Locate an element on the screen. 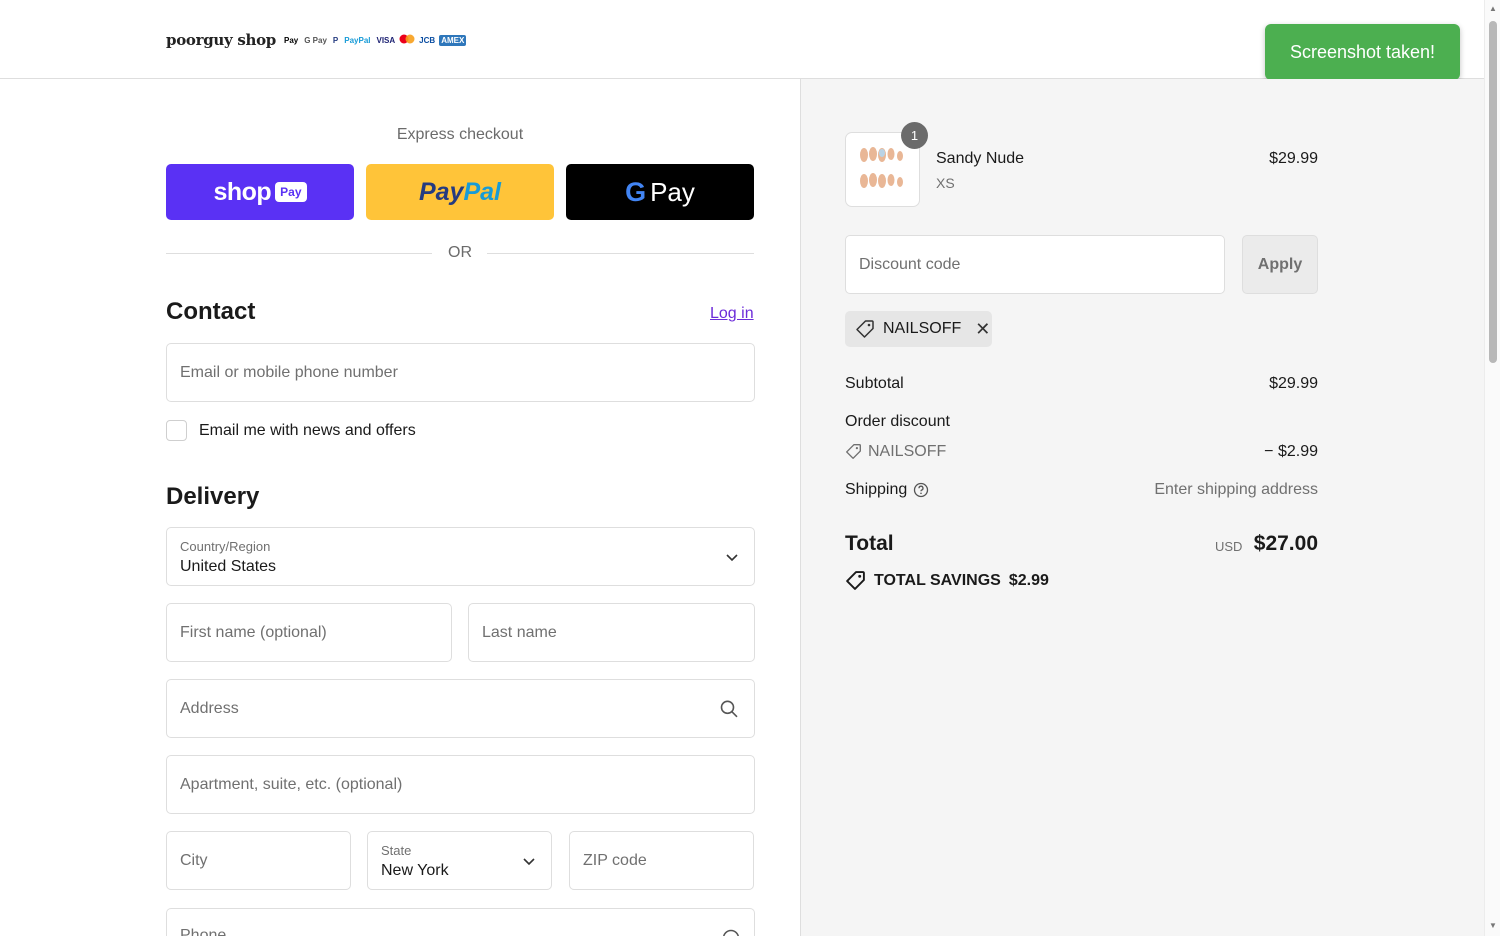 Image resolution: width=1500 pixels, height=936 pixels. shipping-row: Shipping is located at coordinates (887, 490).